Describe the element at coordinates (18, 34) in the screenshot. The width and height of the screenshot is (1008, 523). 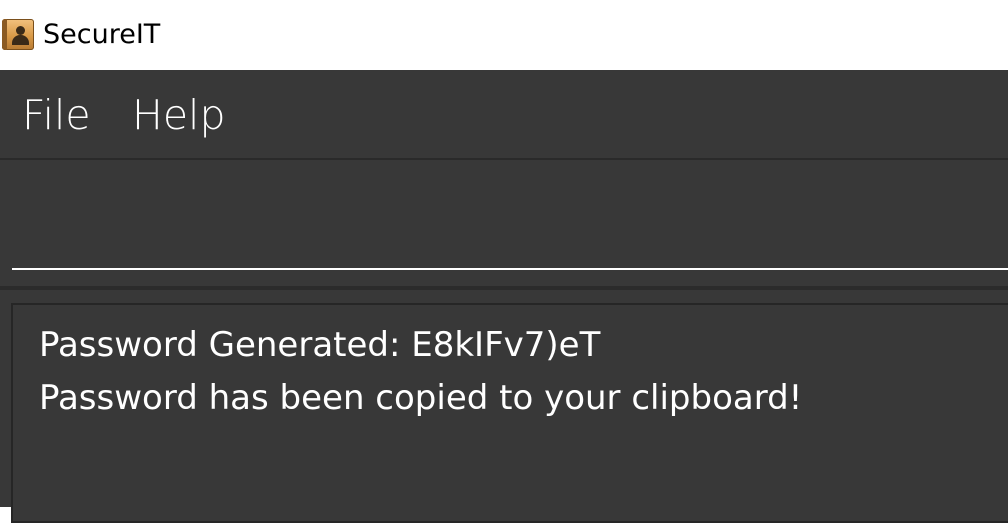
I see `contacts-book-icon` at that location.